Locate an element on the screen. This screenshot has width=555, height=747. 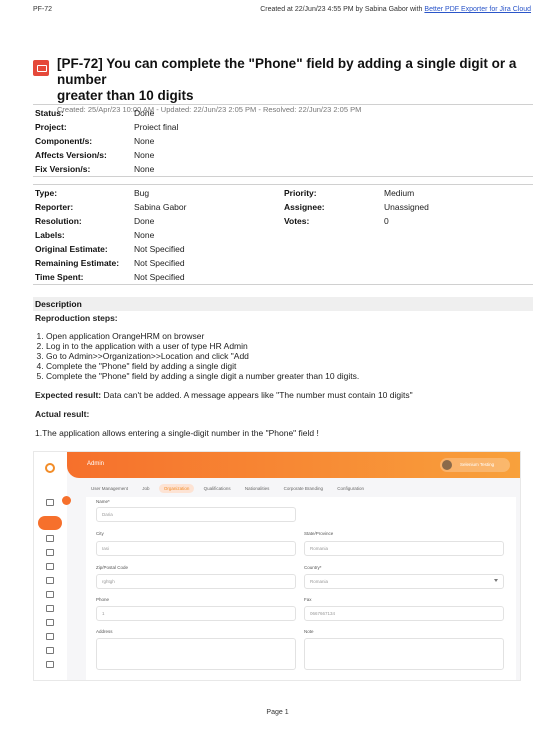
screenshot-sidebar is located at coordinates (50, 566).